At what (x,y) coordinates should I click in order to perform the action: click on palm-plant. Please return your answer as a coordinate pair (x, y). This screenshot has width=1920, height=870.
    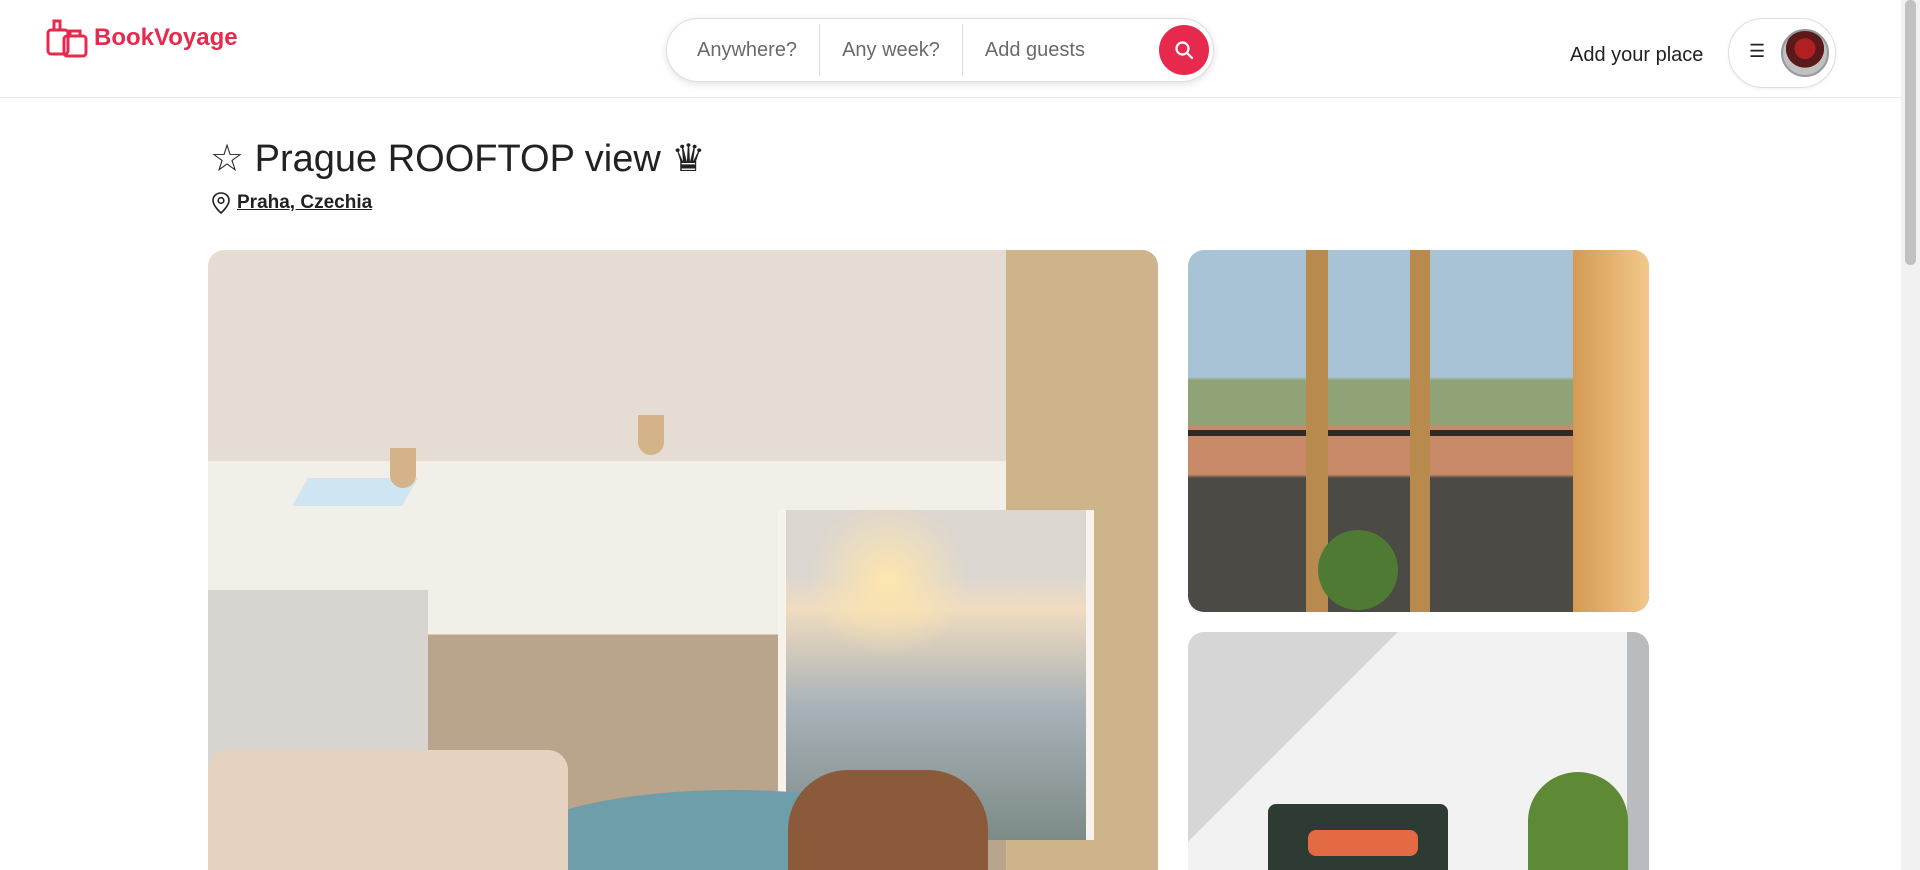
    Looking at the image, I should click on (1578, 821).